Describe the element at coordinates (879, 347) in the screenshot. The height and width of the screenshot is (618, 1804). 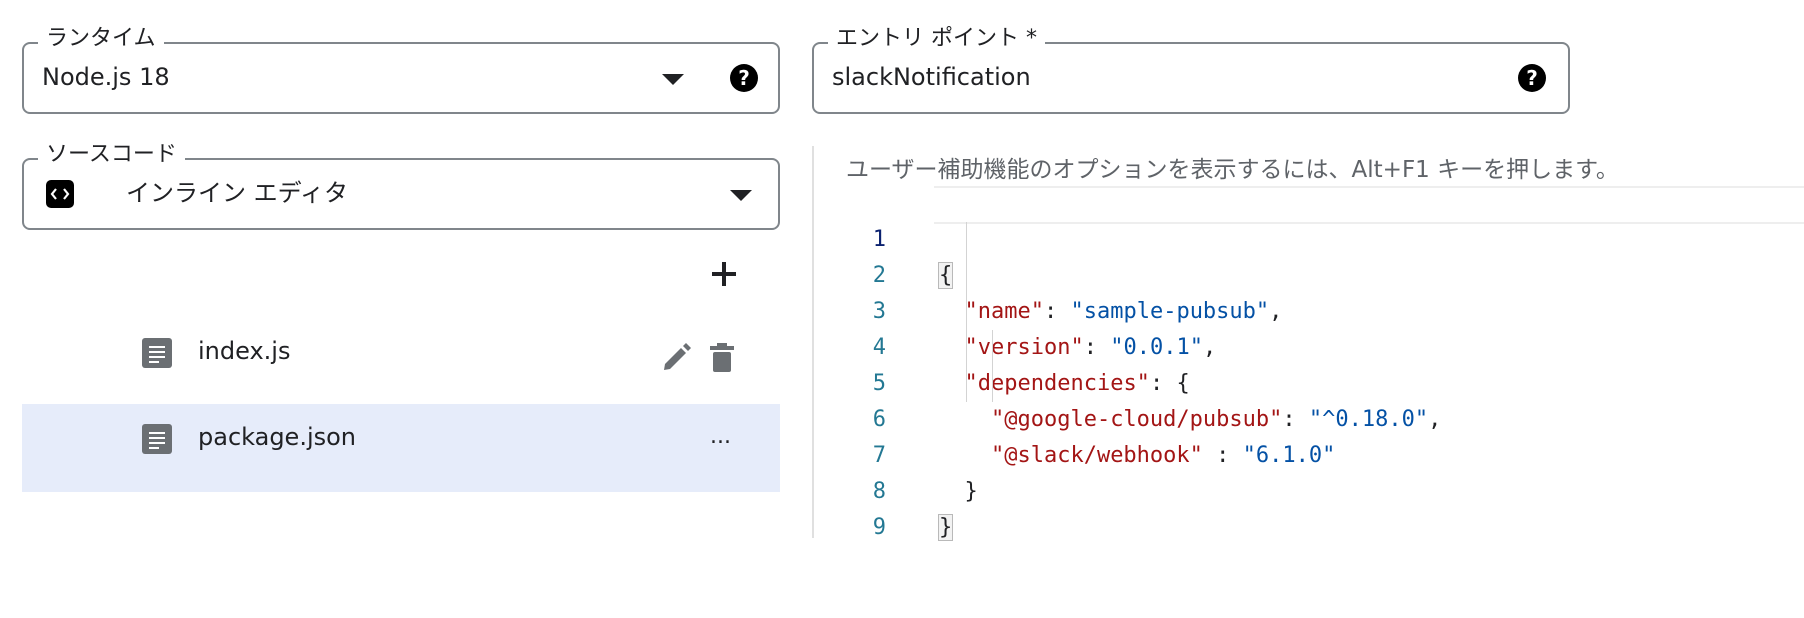
I see `line-number: 4` at that location.